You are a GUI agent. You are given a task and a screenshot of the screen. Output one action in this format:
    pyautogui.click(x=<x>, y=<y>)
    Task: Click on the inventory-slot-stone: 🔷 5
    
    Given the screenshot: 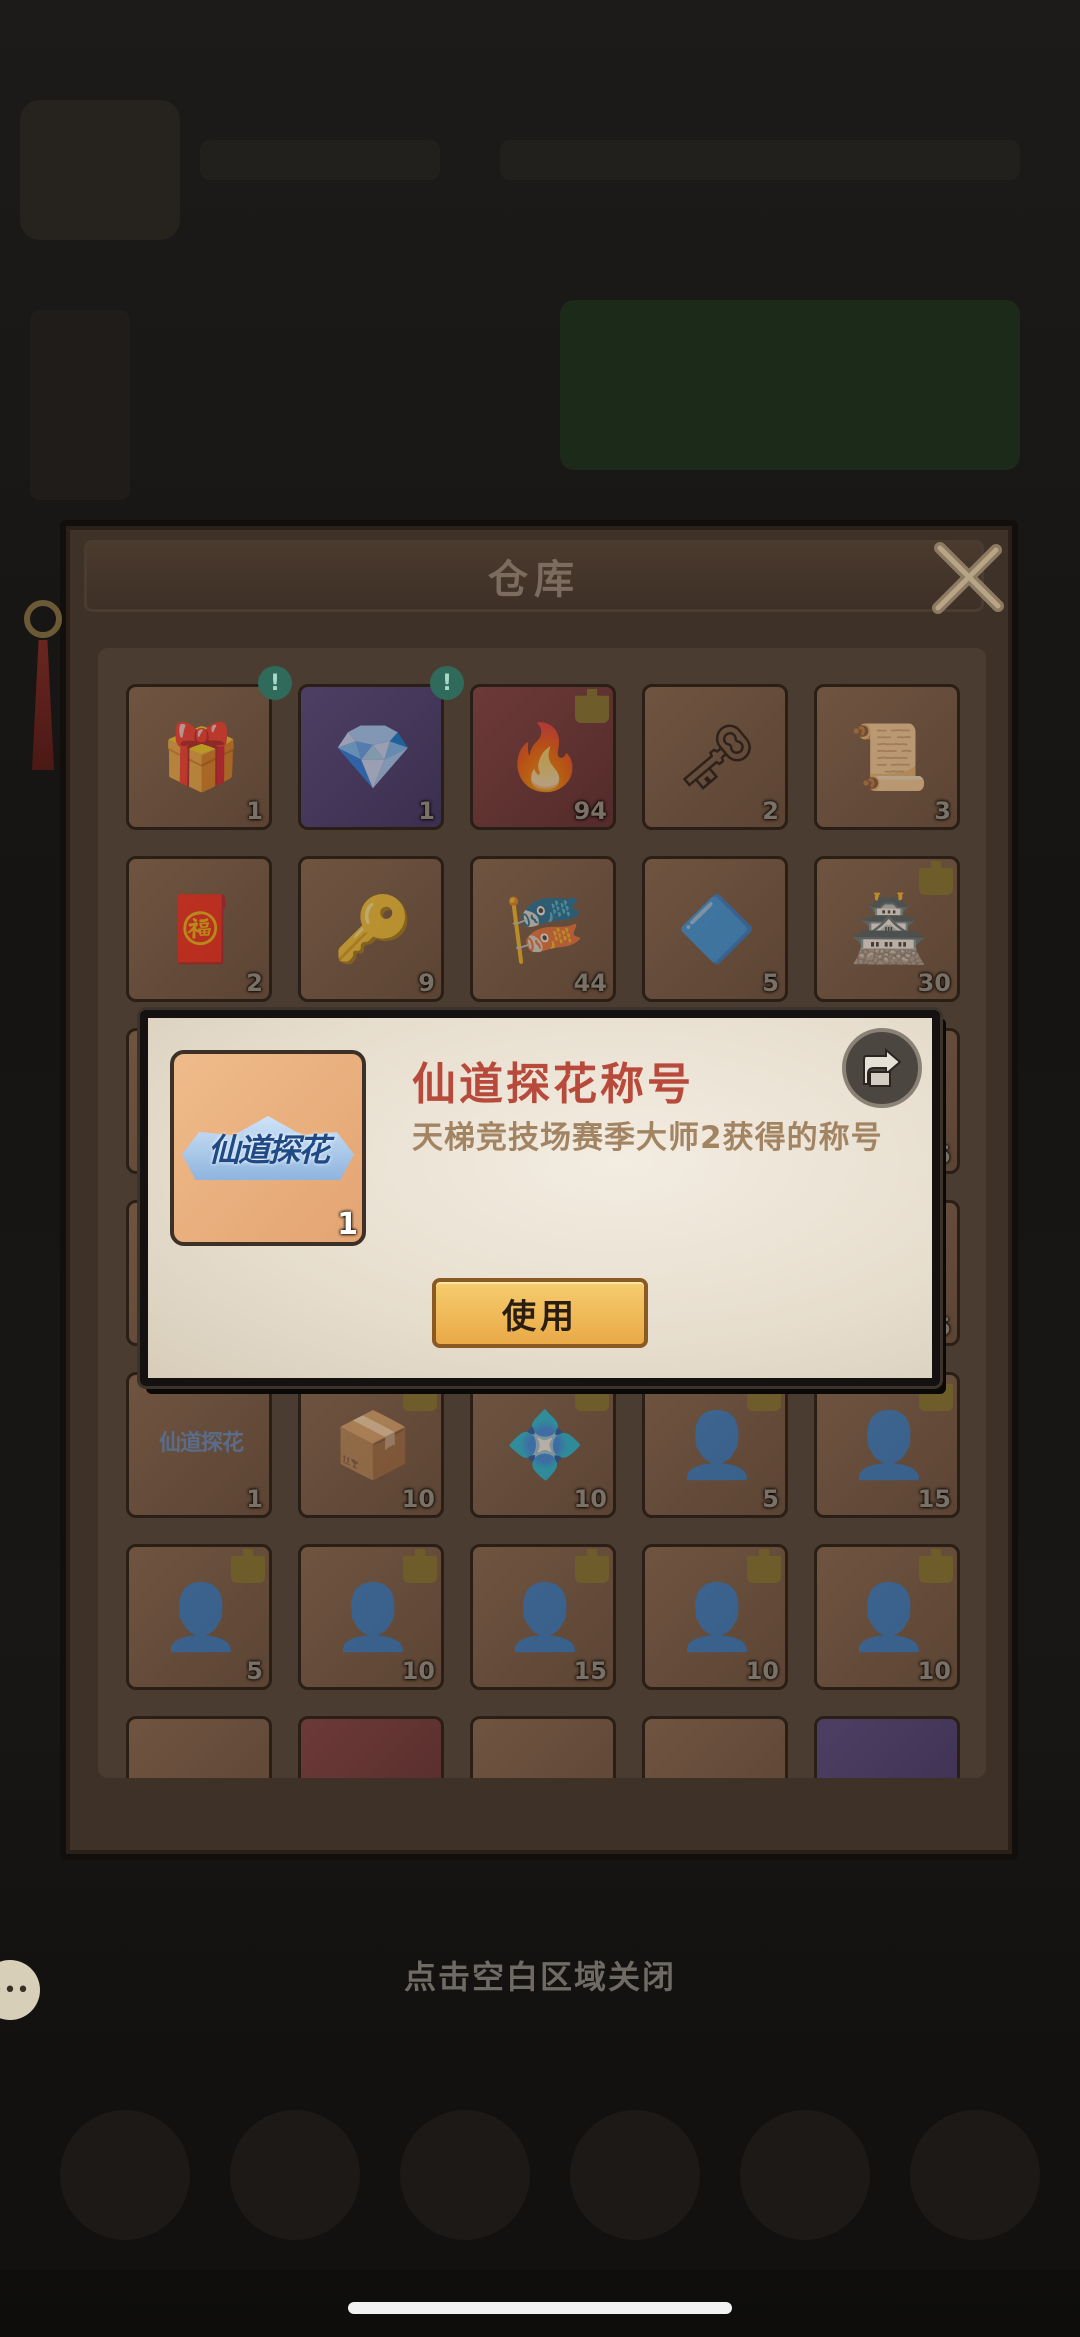 What is the action you would take?
    pyautogui.click(x=715, y=929)
    